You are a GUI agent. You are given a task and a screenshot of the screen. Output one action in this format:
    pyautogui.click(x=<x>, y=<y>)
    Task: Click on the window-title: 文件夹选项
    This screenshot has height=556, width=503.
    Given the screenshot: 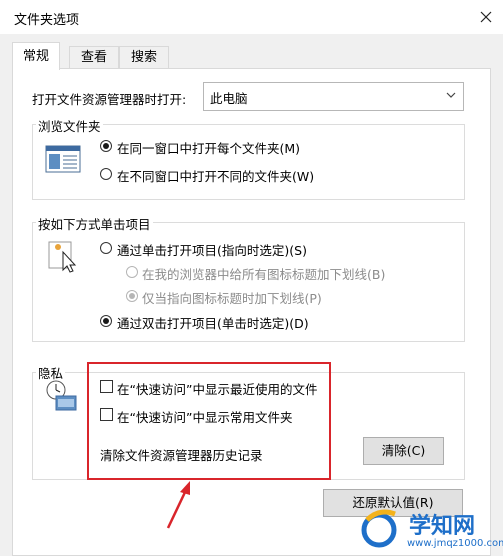 What is the action you would take?
    pyautogui.click(x=47, y=20)
    